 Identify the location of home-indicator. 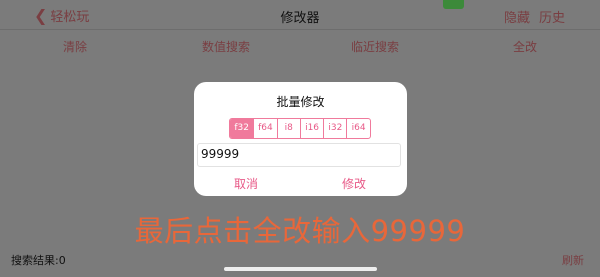
(300, 269).